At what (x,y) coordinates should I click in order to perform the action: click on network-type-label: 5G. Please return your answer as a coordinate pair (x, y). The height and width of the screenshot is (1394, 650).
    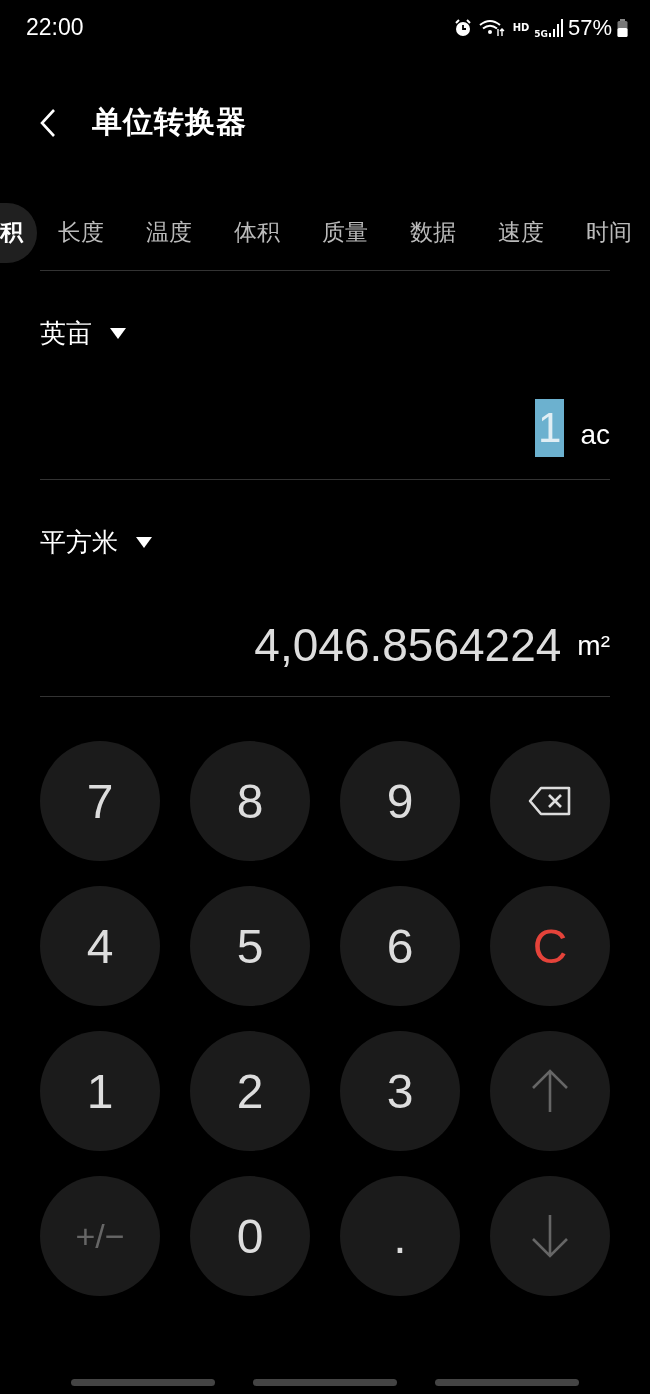
    Looking at the image, I should click on (541, 33).